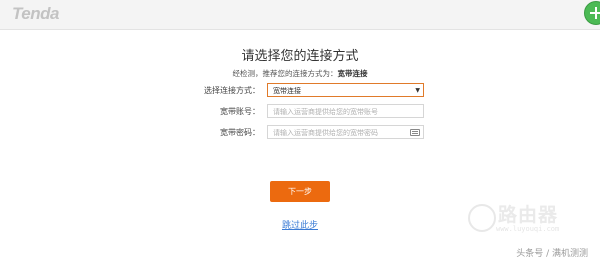  I want to click on password-row: 宽带密码： 请输入运营商提供给您的宽带密码, so click(300, 132).